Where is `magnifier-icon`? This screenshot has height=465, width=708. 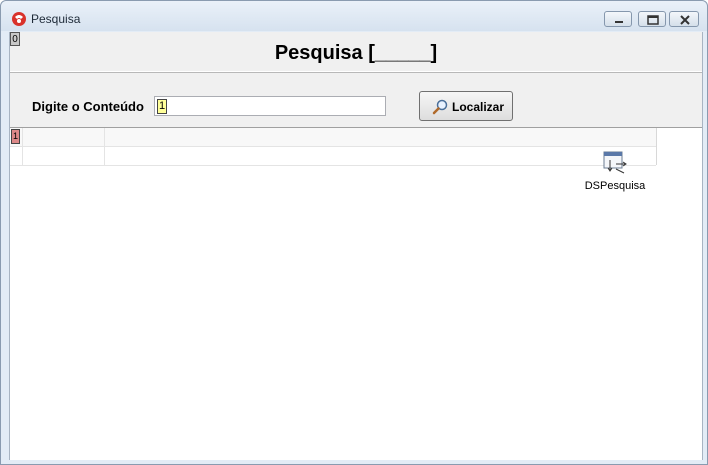 magnifier-icon is located at coordinates (440, 107).